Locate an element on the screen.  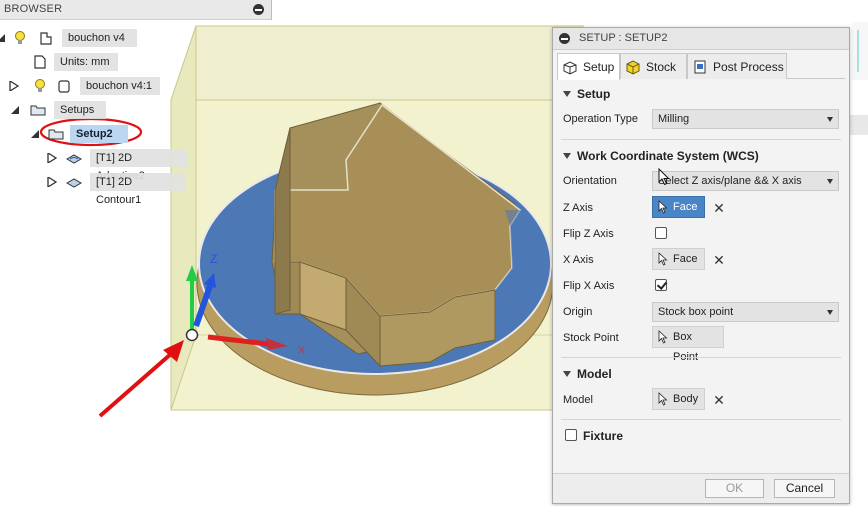
fixture-checkbox is located at coordinates (571, 435).